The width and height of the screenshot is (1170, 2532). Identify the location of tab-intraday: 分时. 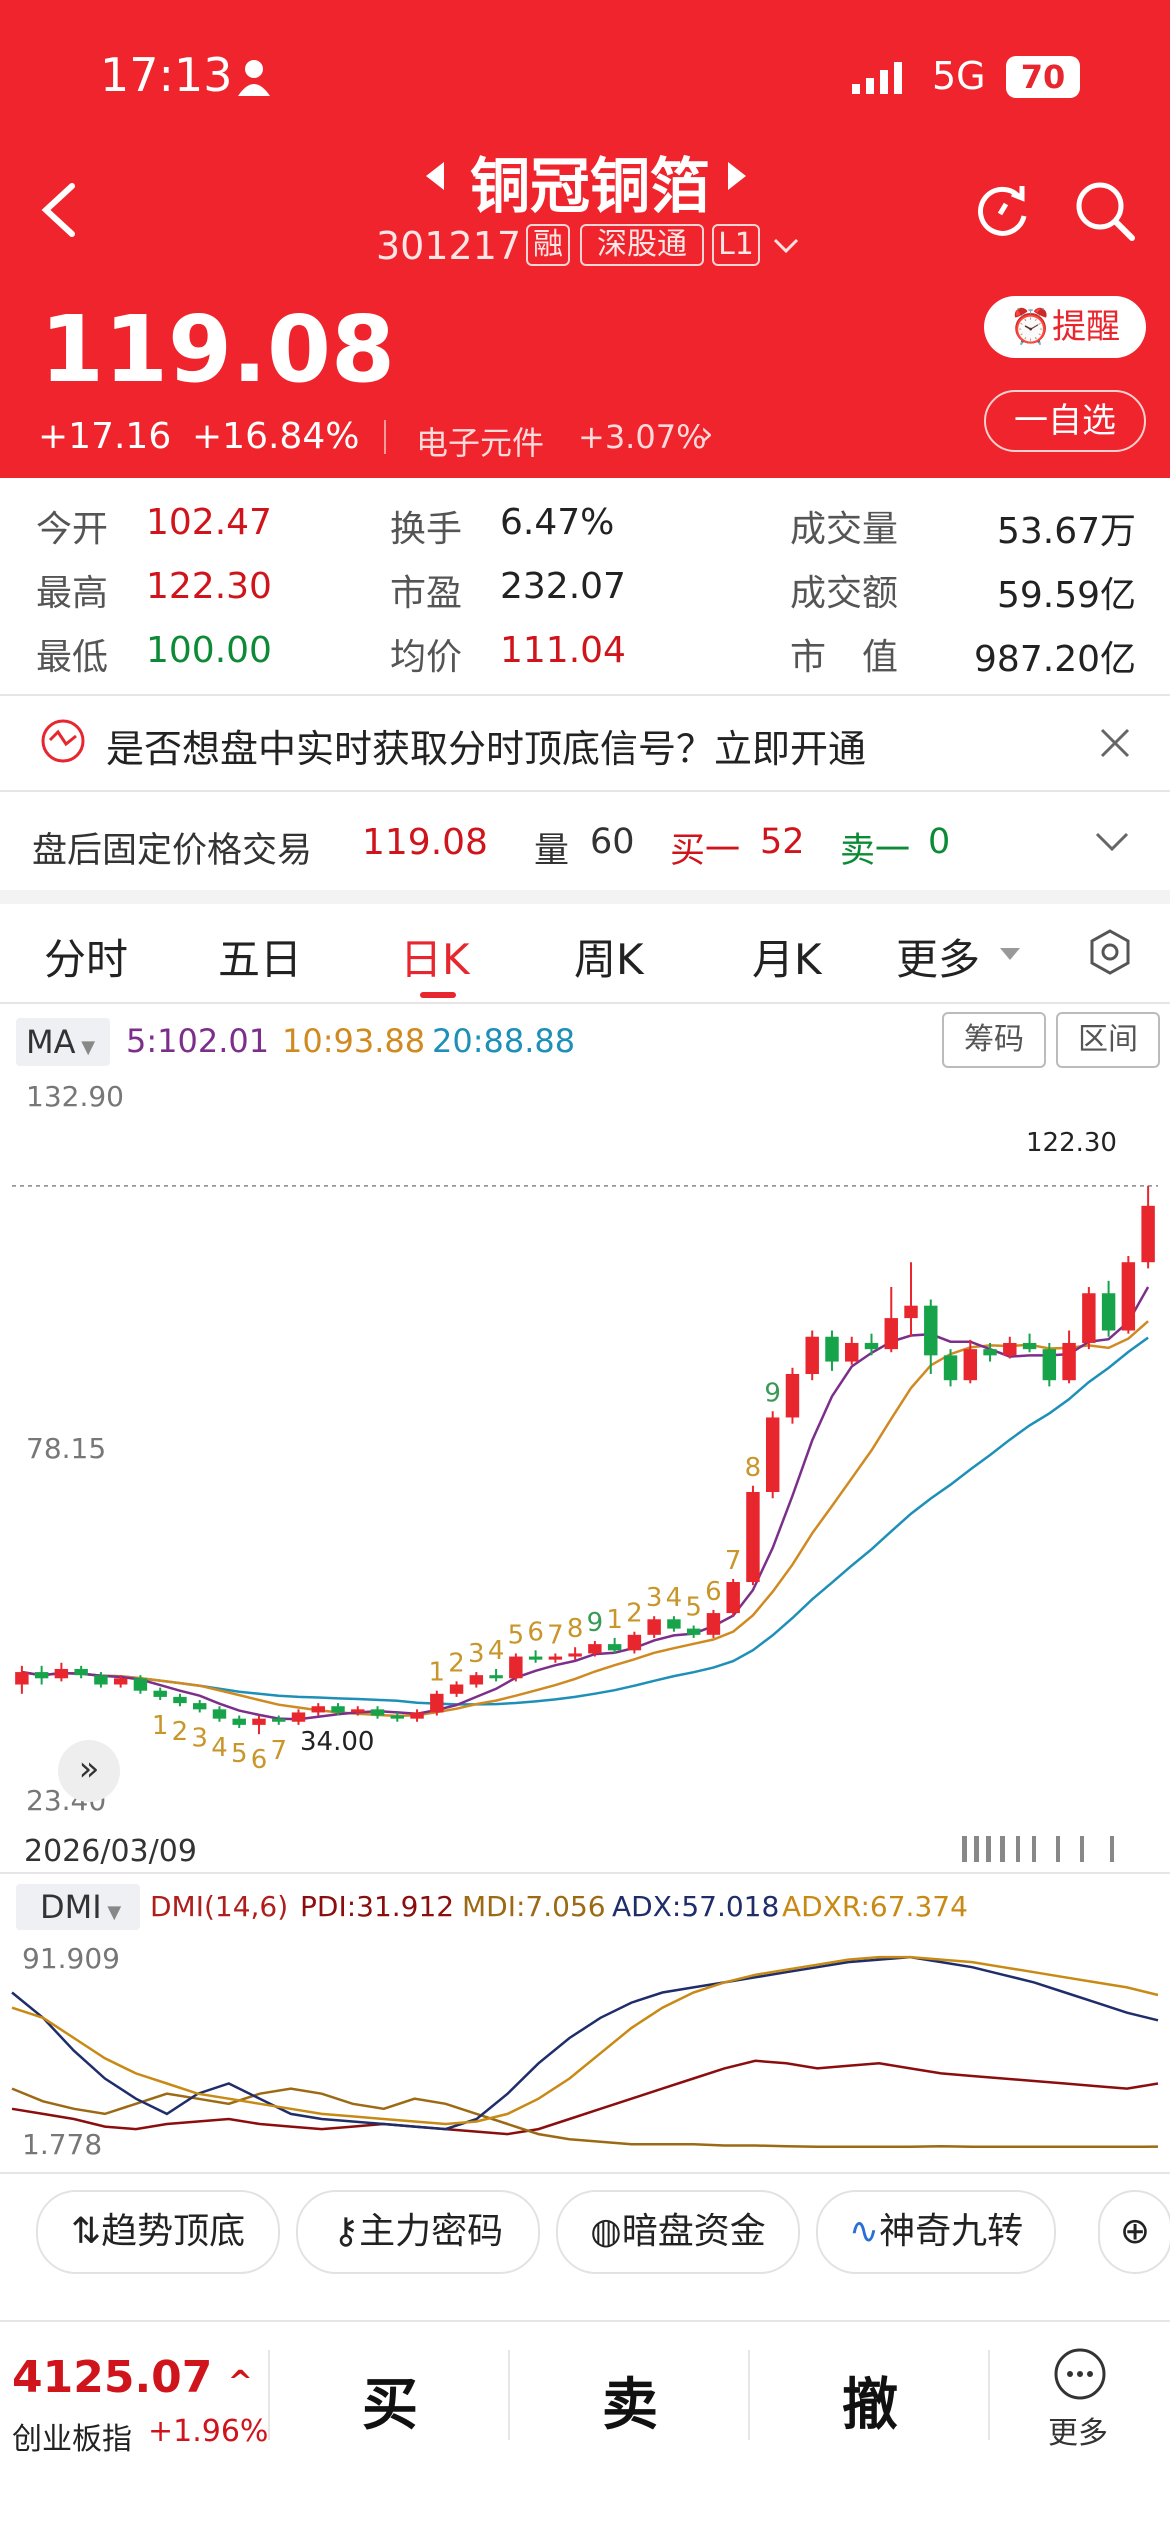
(86, 956).